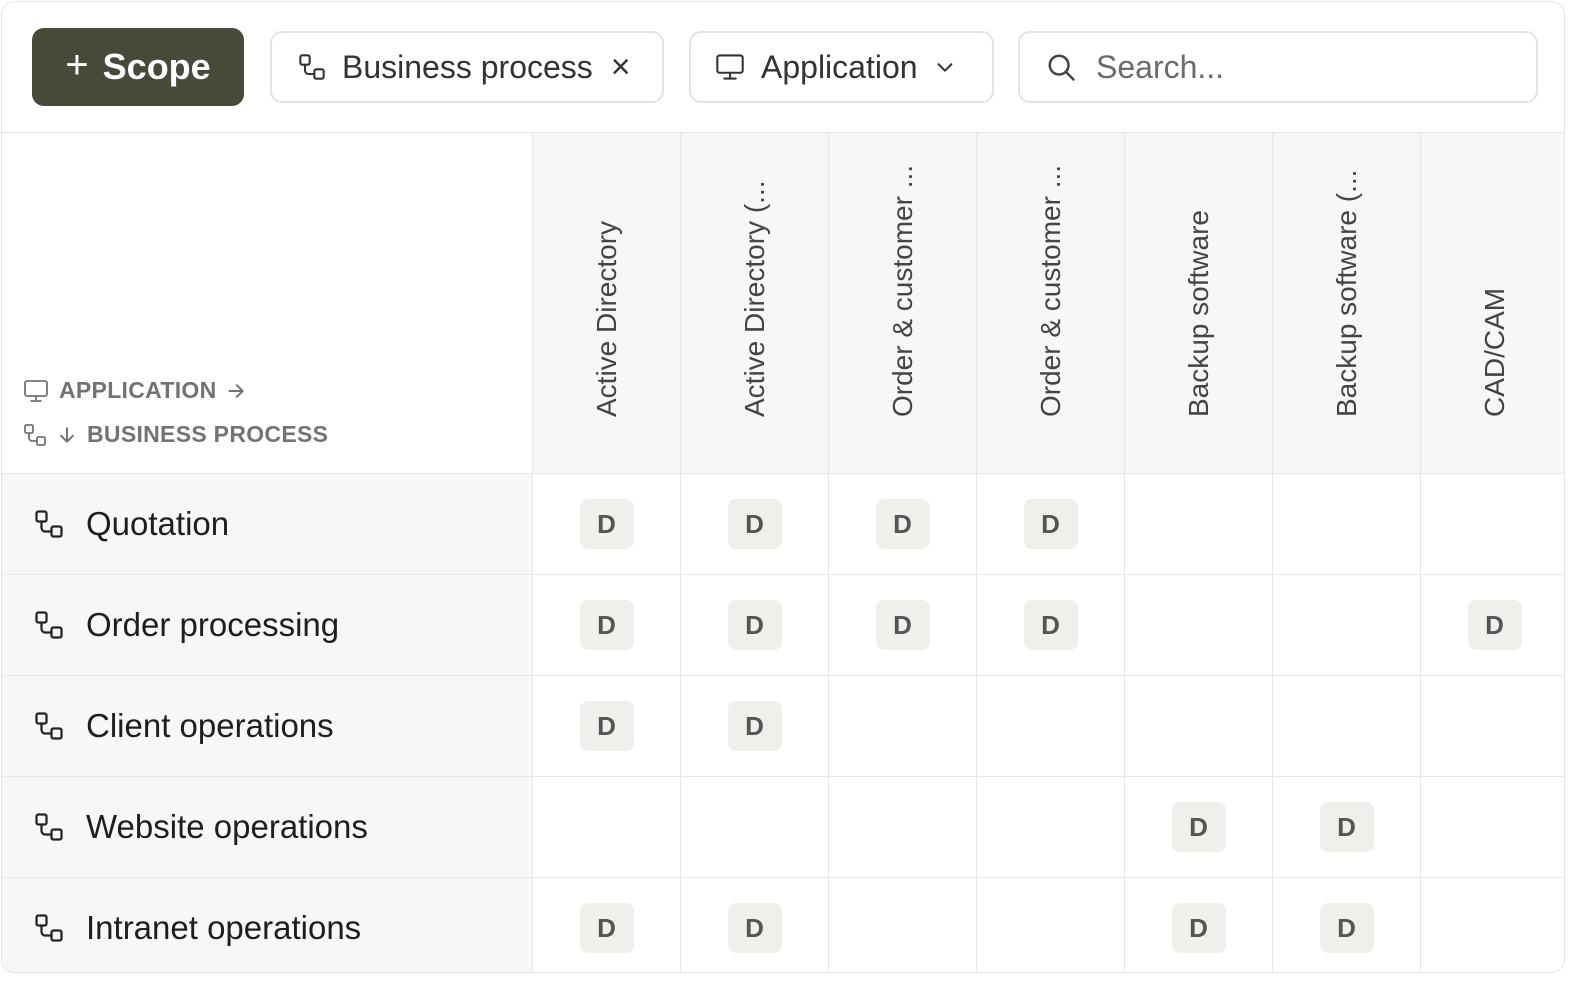 Image resolution: width=1594 pixels, height=993 pixels. Describe the element at coordinates (224, 927) in the screenshot. I see `row-header-label: Intranet operations` at that location.